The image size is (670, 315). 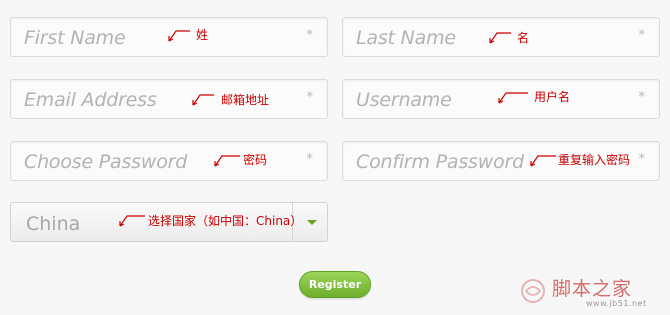 What do you see at coordinates (404, 100) in the screenshot?
I see `username-placeholder: Username` at bounding box center [404, 100].